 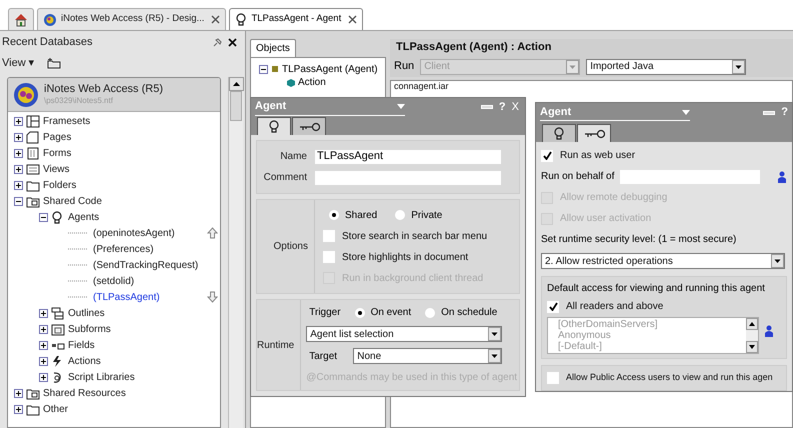 I want to click on agent-list-item: (TLPassAgent), so click(x=126, y=297).